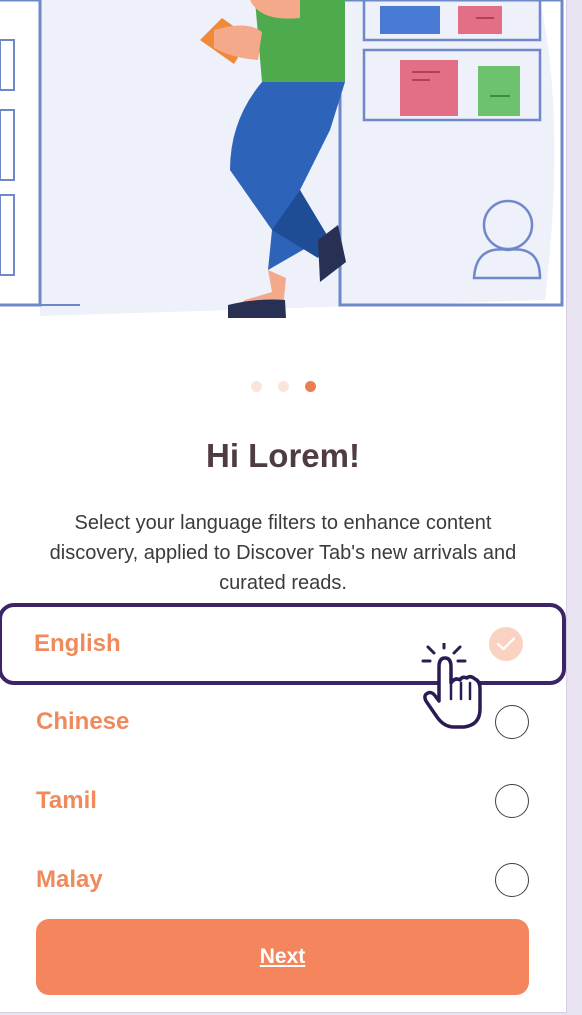  Describe the element at coordinates (66, 800) in the screenshot. I see `language-label: Tamil` at that location.